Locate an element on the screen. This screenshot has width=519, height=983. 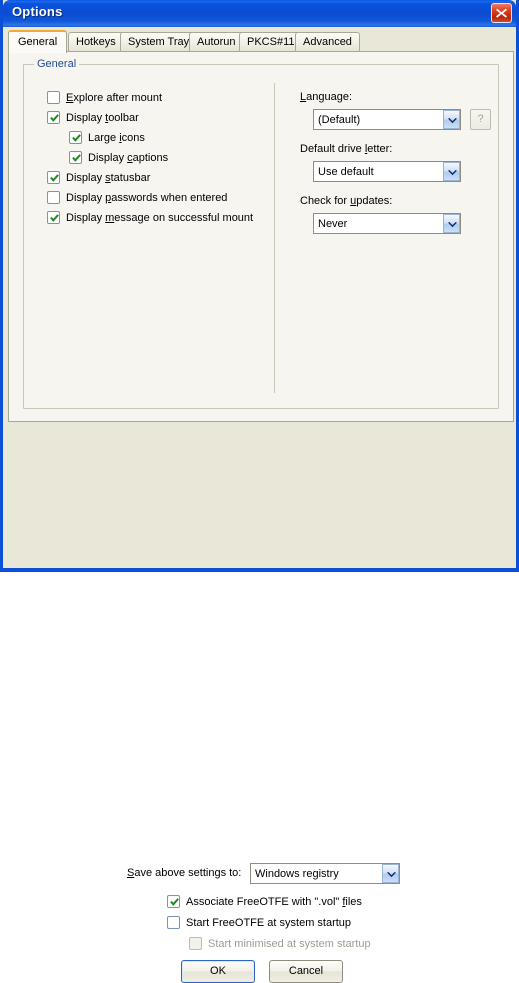
label-text-pre: Large is located at coordinates (104, 137).